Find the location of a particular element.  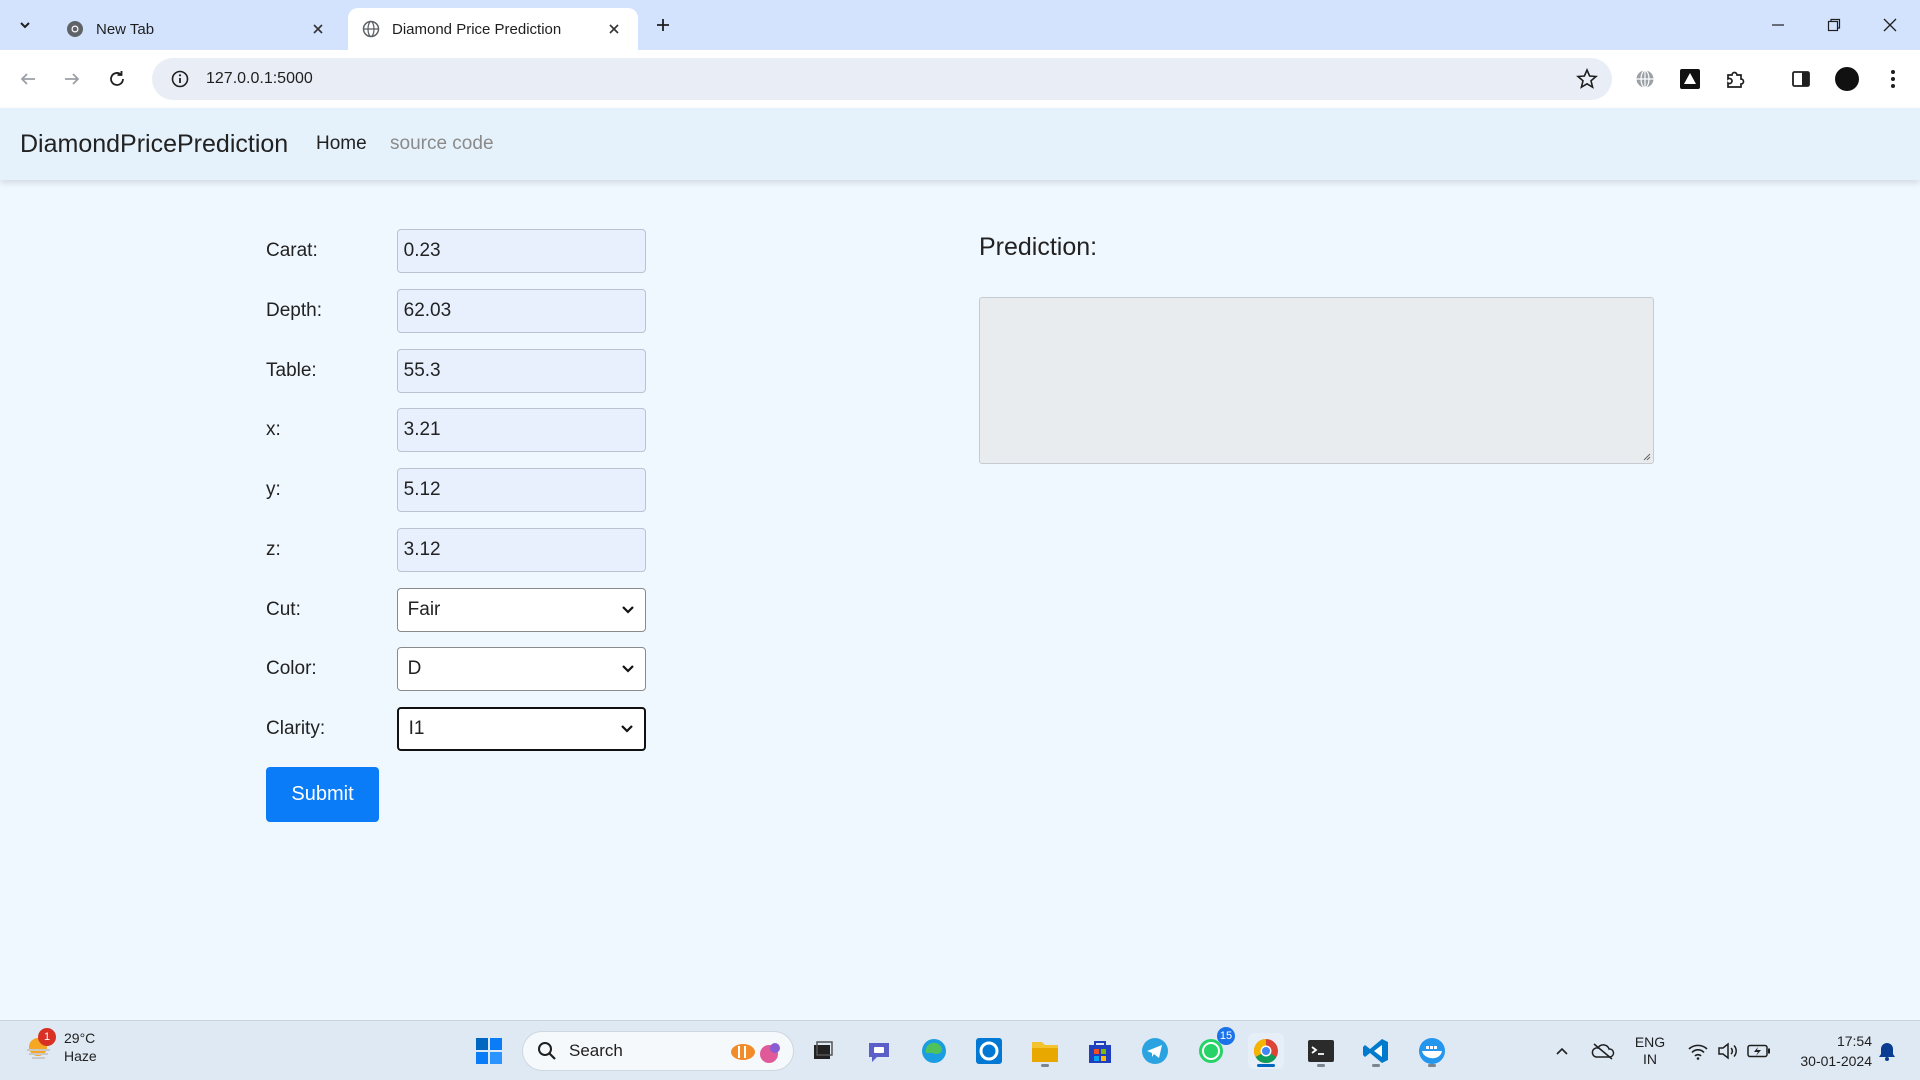

color-label: Color: is located at coordinates (291, 668).